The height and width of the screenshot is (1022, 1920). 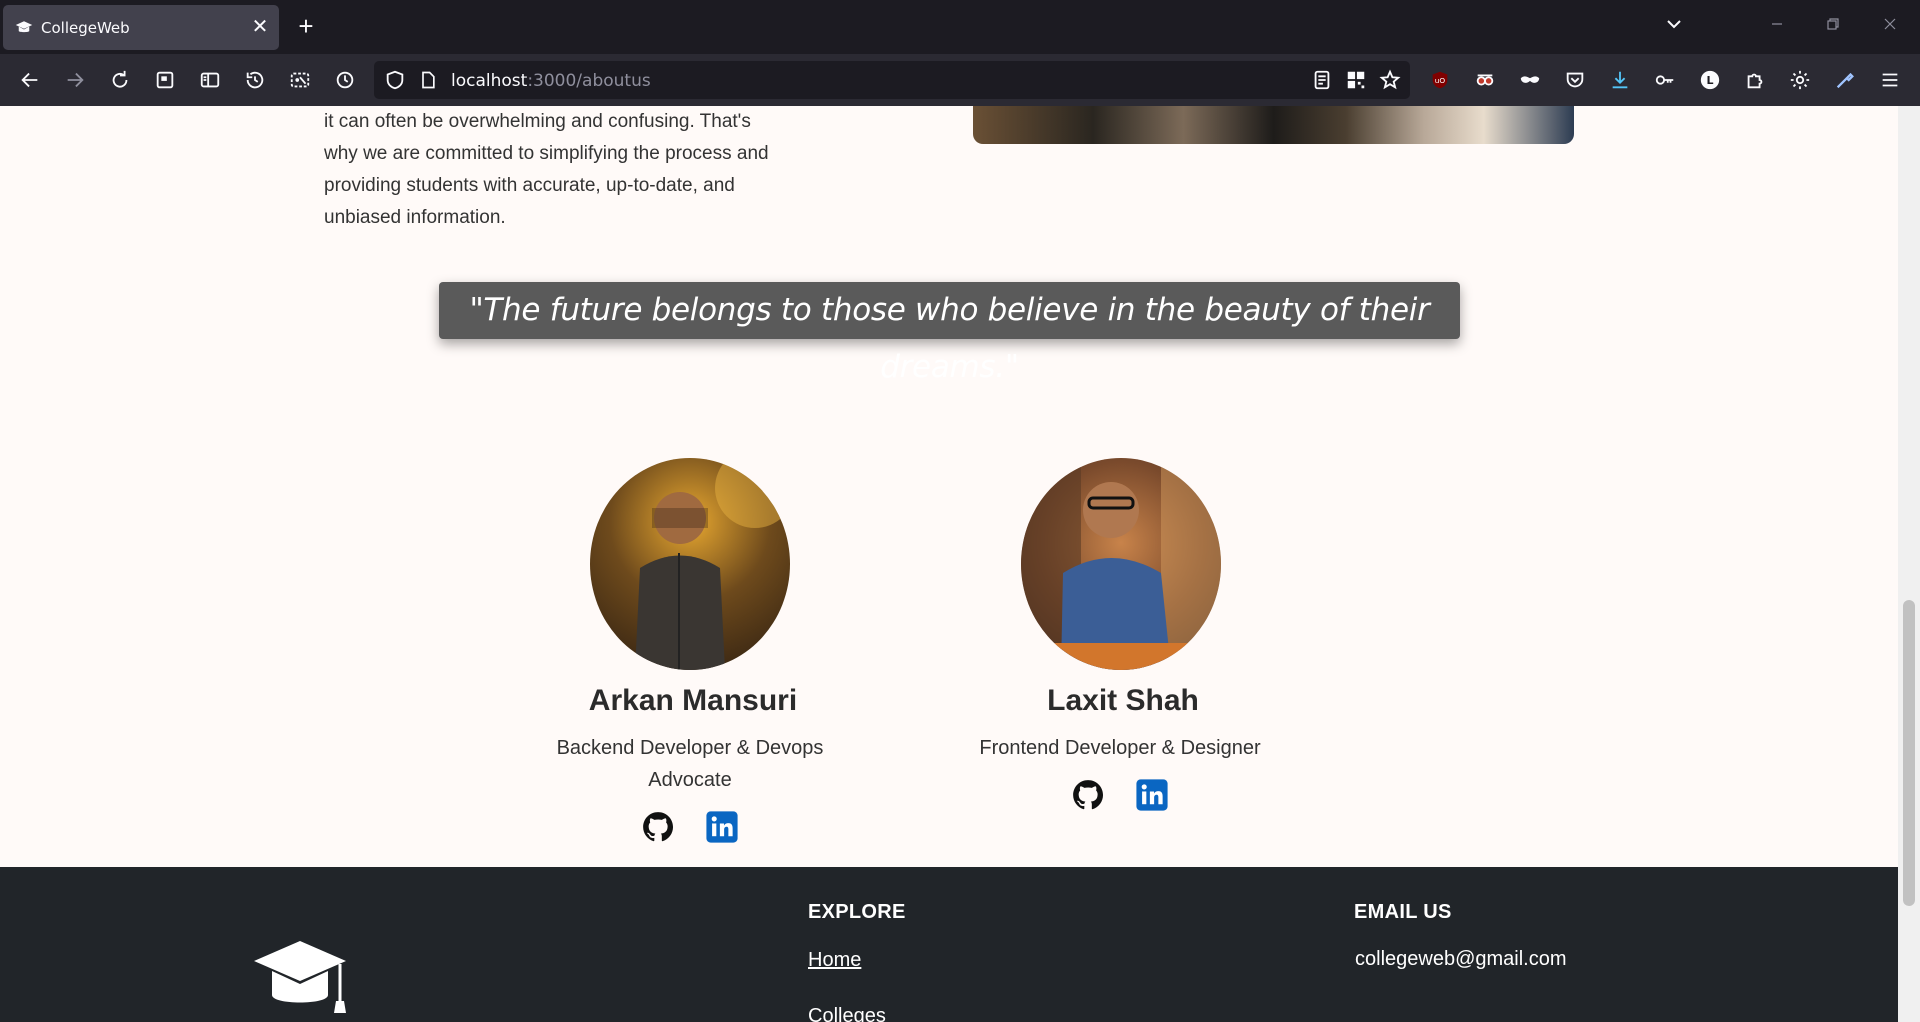 I want to click on mask-icon, so click(x=1530, y=80).